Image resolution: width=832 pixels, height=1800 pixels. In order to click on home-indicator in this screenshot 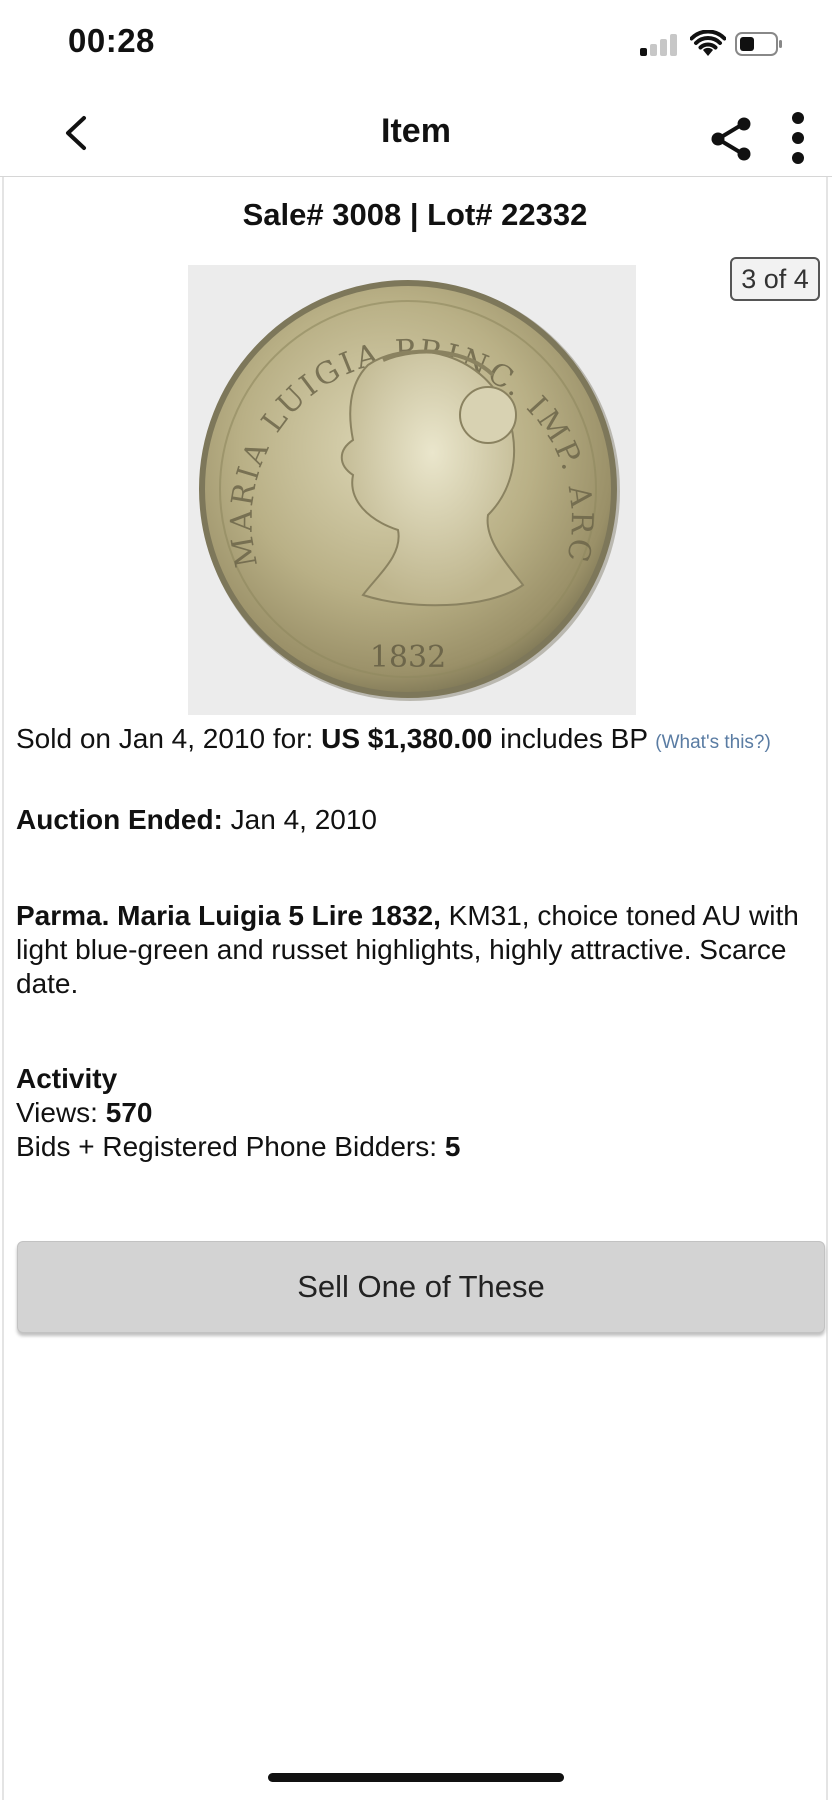, I will do `click(416, 1777)`.